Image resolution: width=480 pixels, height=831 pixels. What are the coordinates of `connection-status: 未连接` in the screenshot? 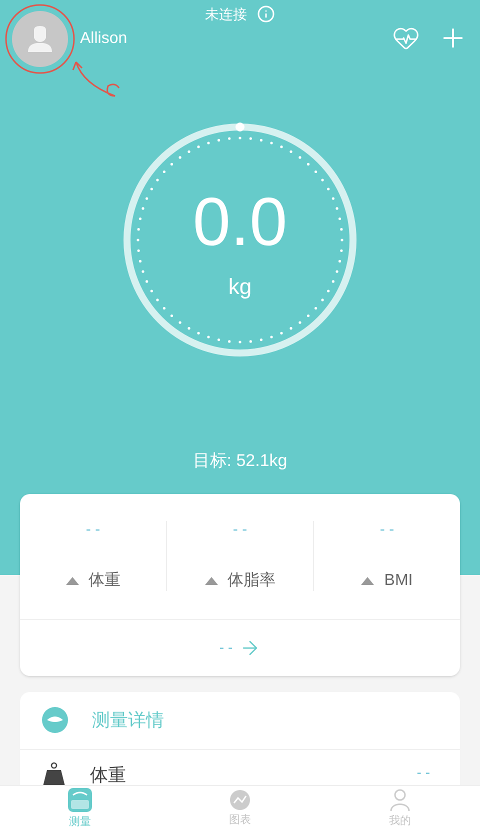 It's located at (226, 14).